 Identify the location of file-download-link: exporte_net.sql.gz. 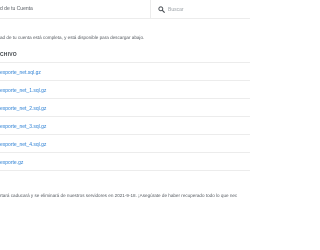
(20, 73).